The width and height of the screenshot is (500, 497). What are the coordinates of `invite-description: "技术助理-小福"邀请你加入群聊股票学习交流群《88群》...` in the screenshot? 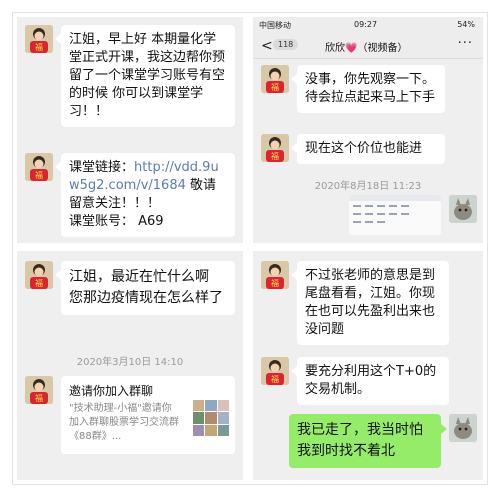 It's located at (124, 422).